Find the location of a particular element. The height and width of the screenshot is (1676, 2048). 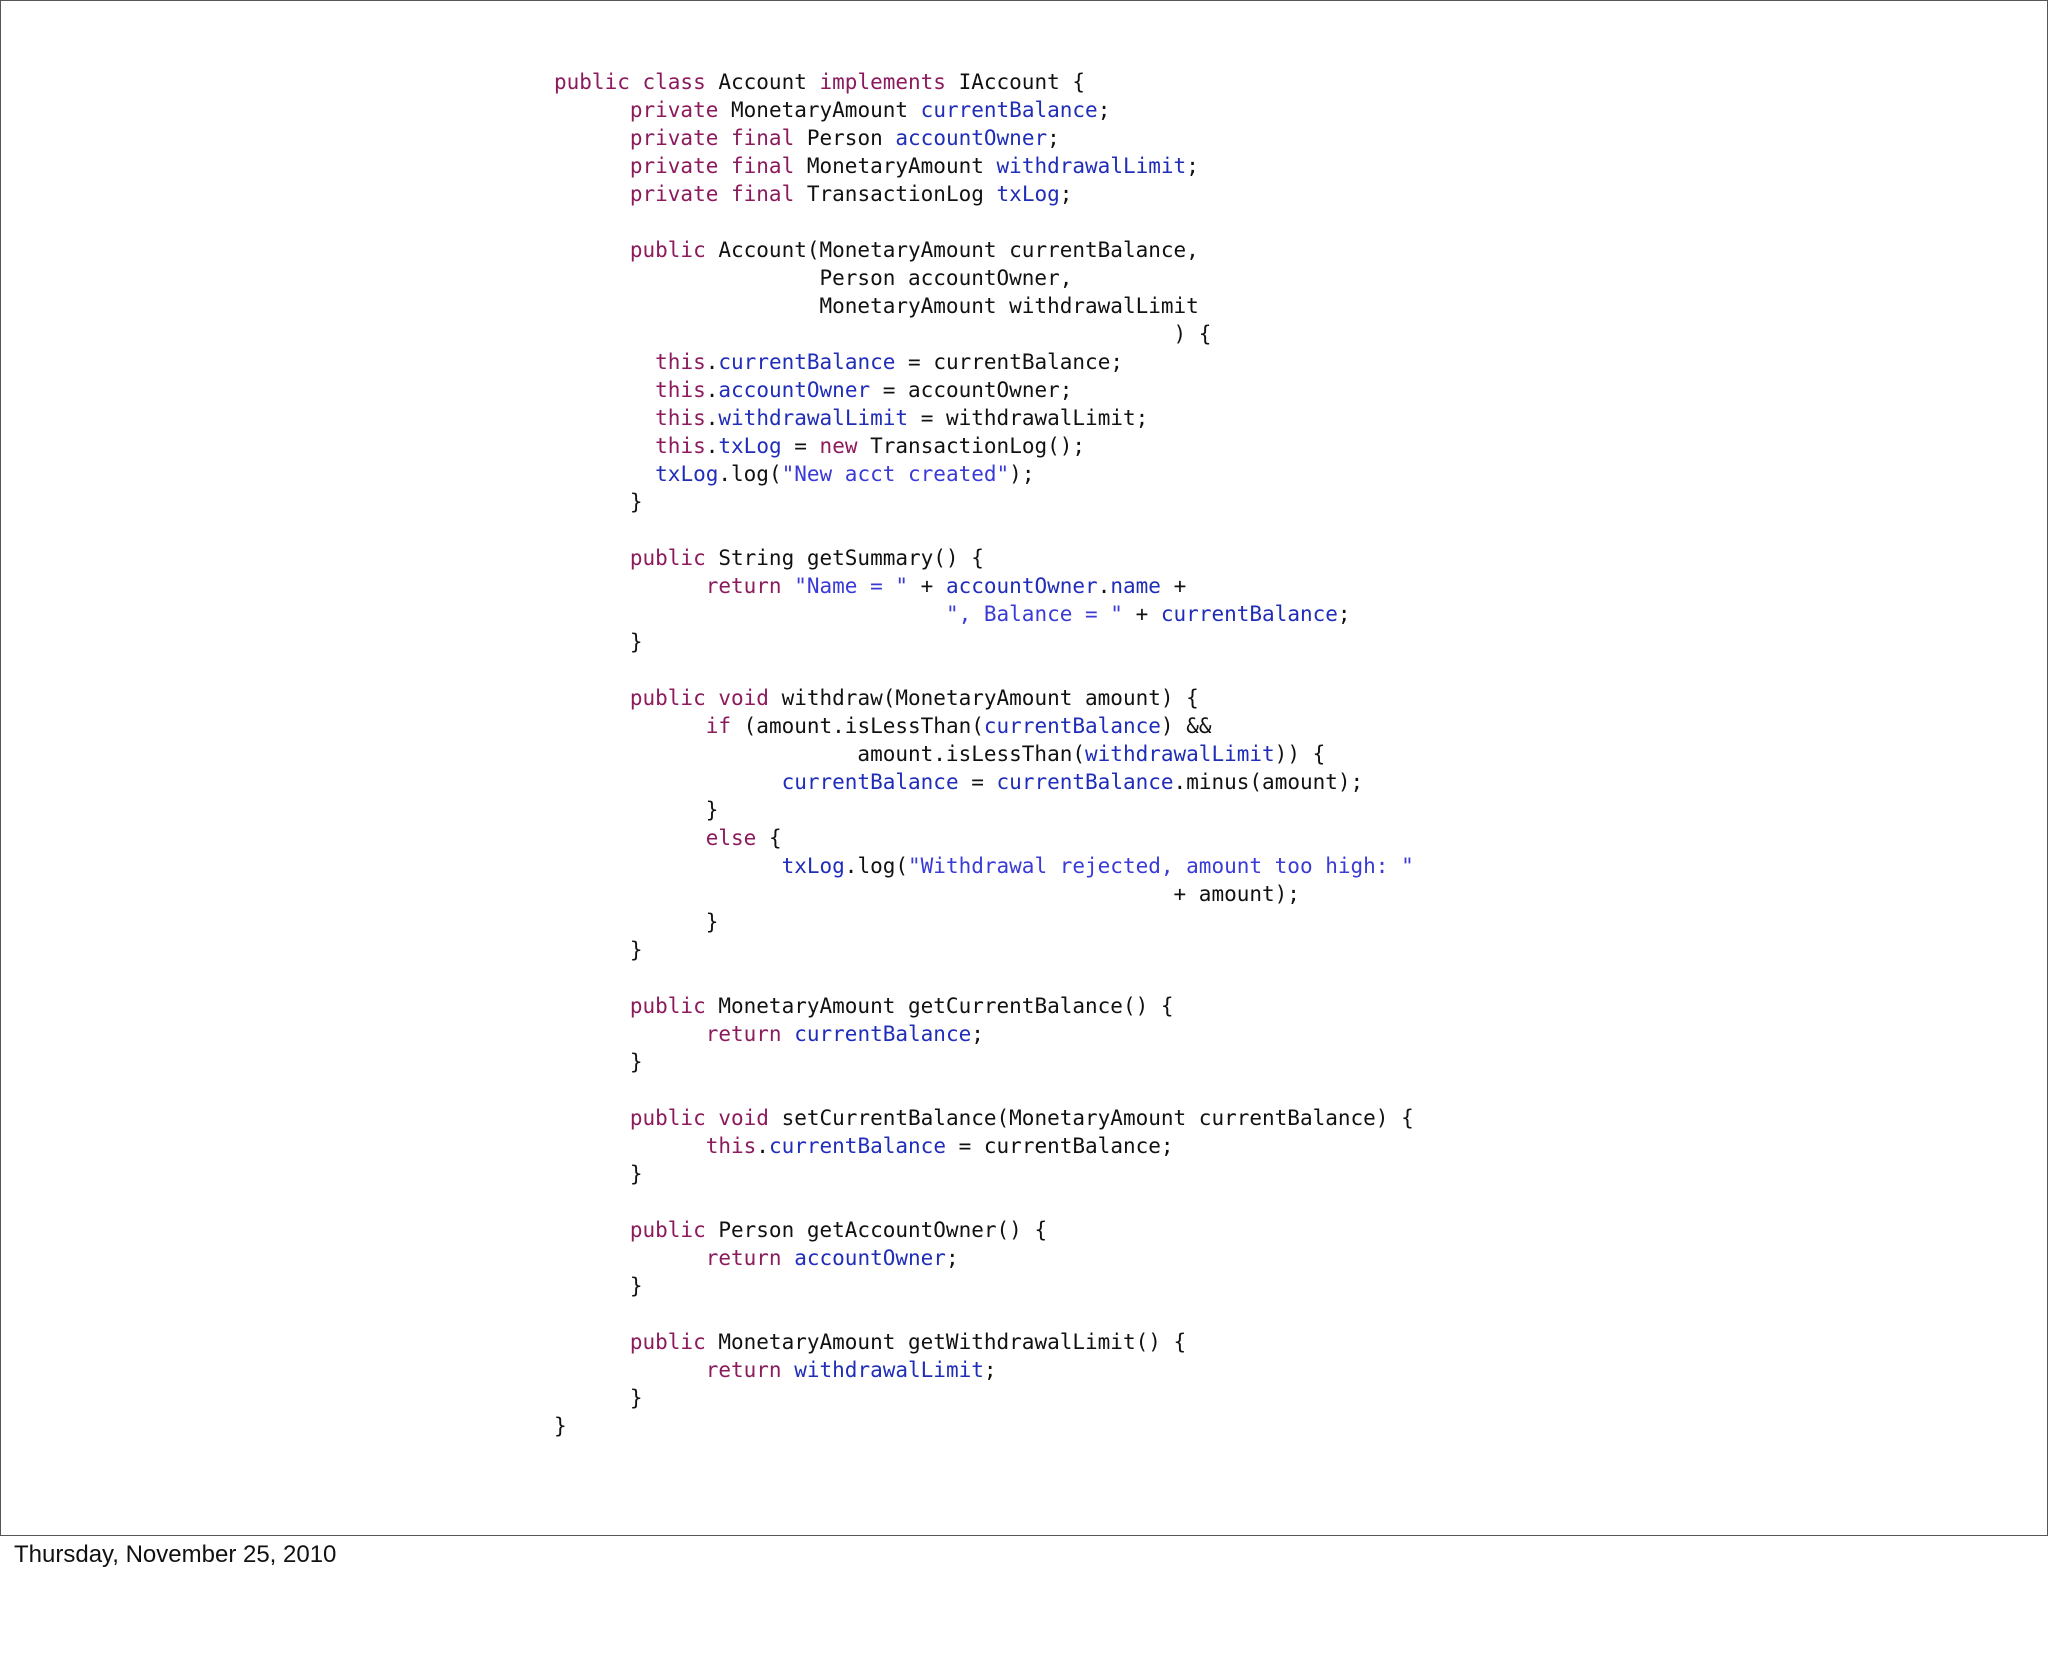

code-text: ) && is located at coordinates (1186, 726).